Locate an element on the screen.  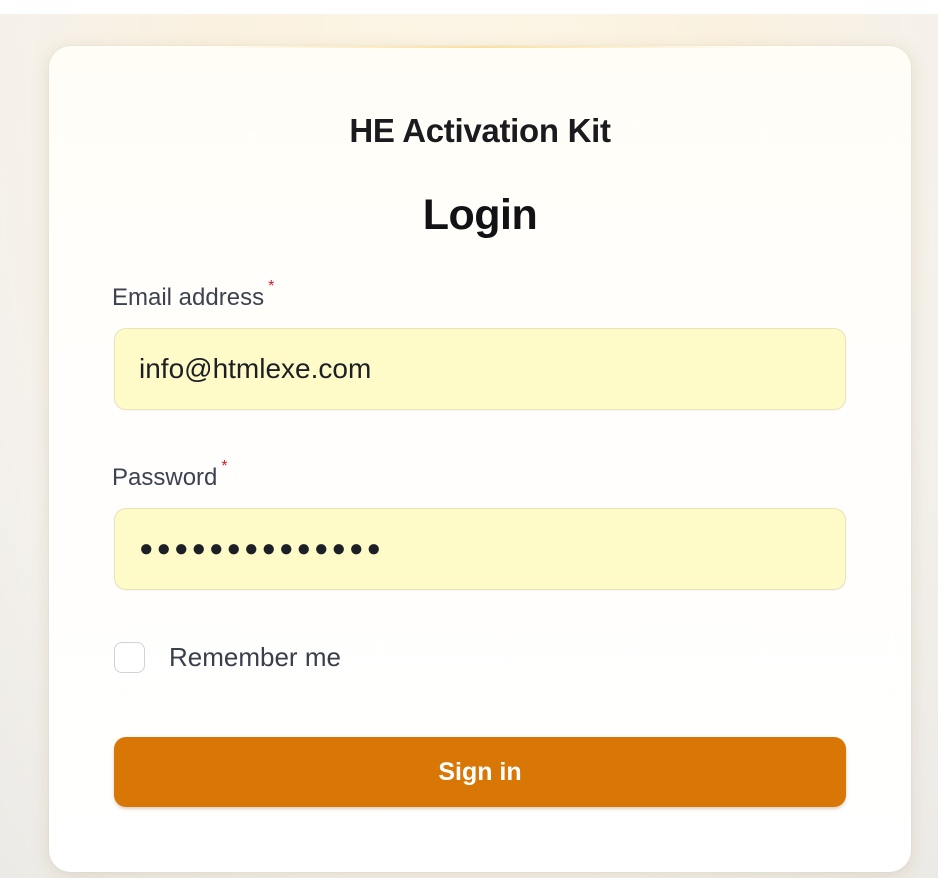
email-label: Email address * is located at coordinates (193, 295).